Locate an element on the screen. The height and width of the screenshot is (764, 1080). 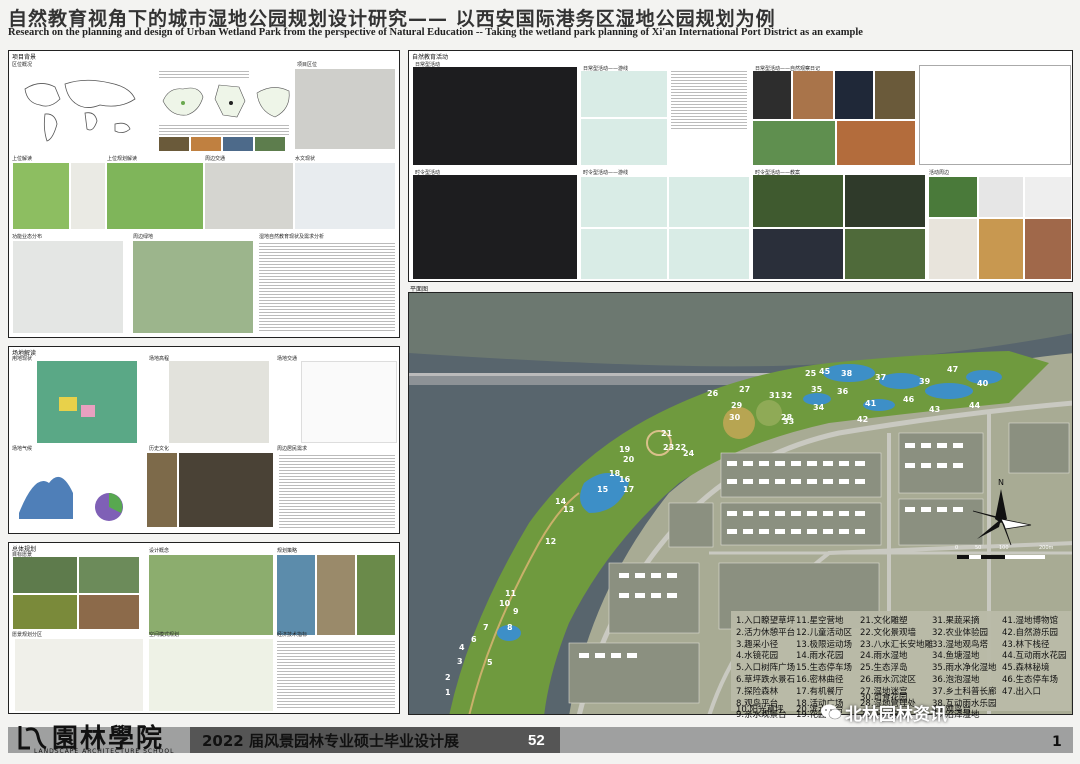
section-label: 上位解读 is located at coordinates (22, 159).